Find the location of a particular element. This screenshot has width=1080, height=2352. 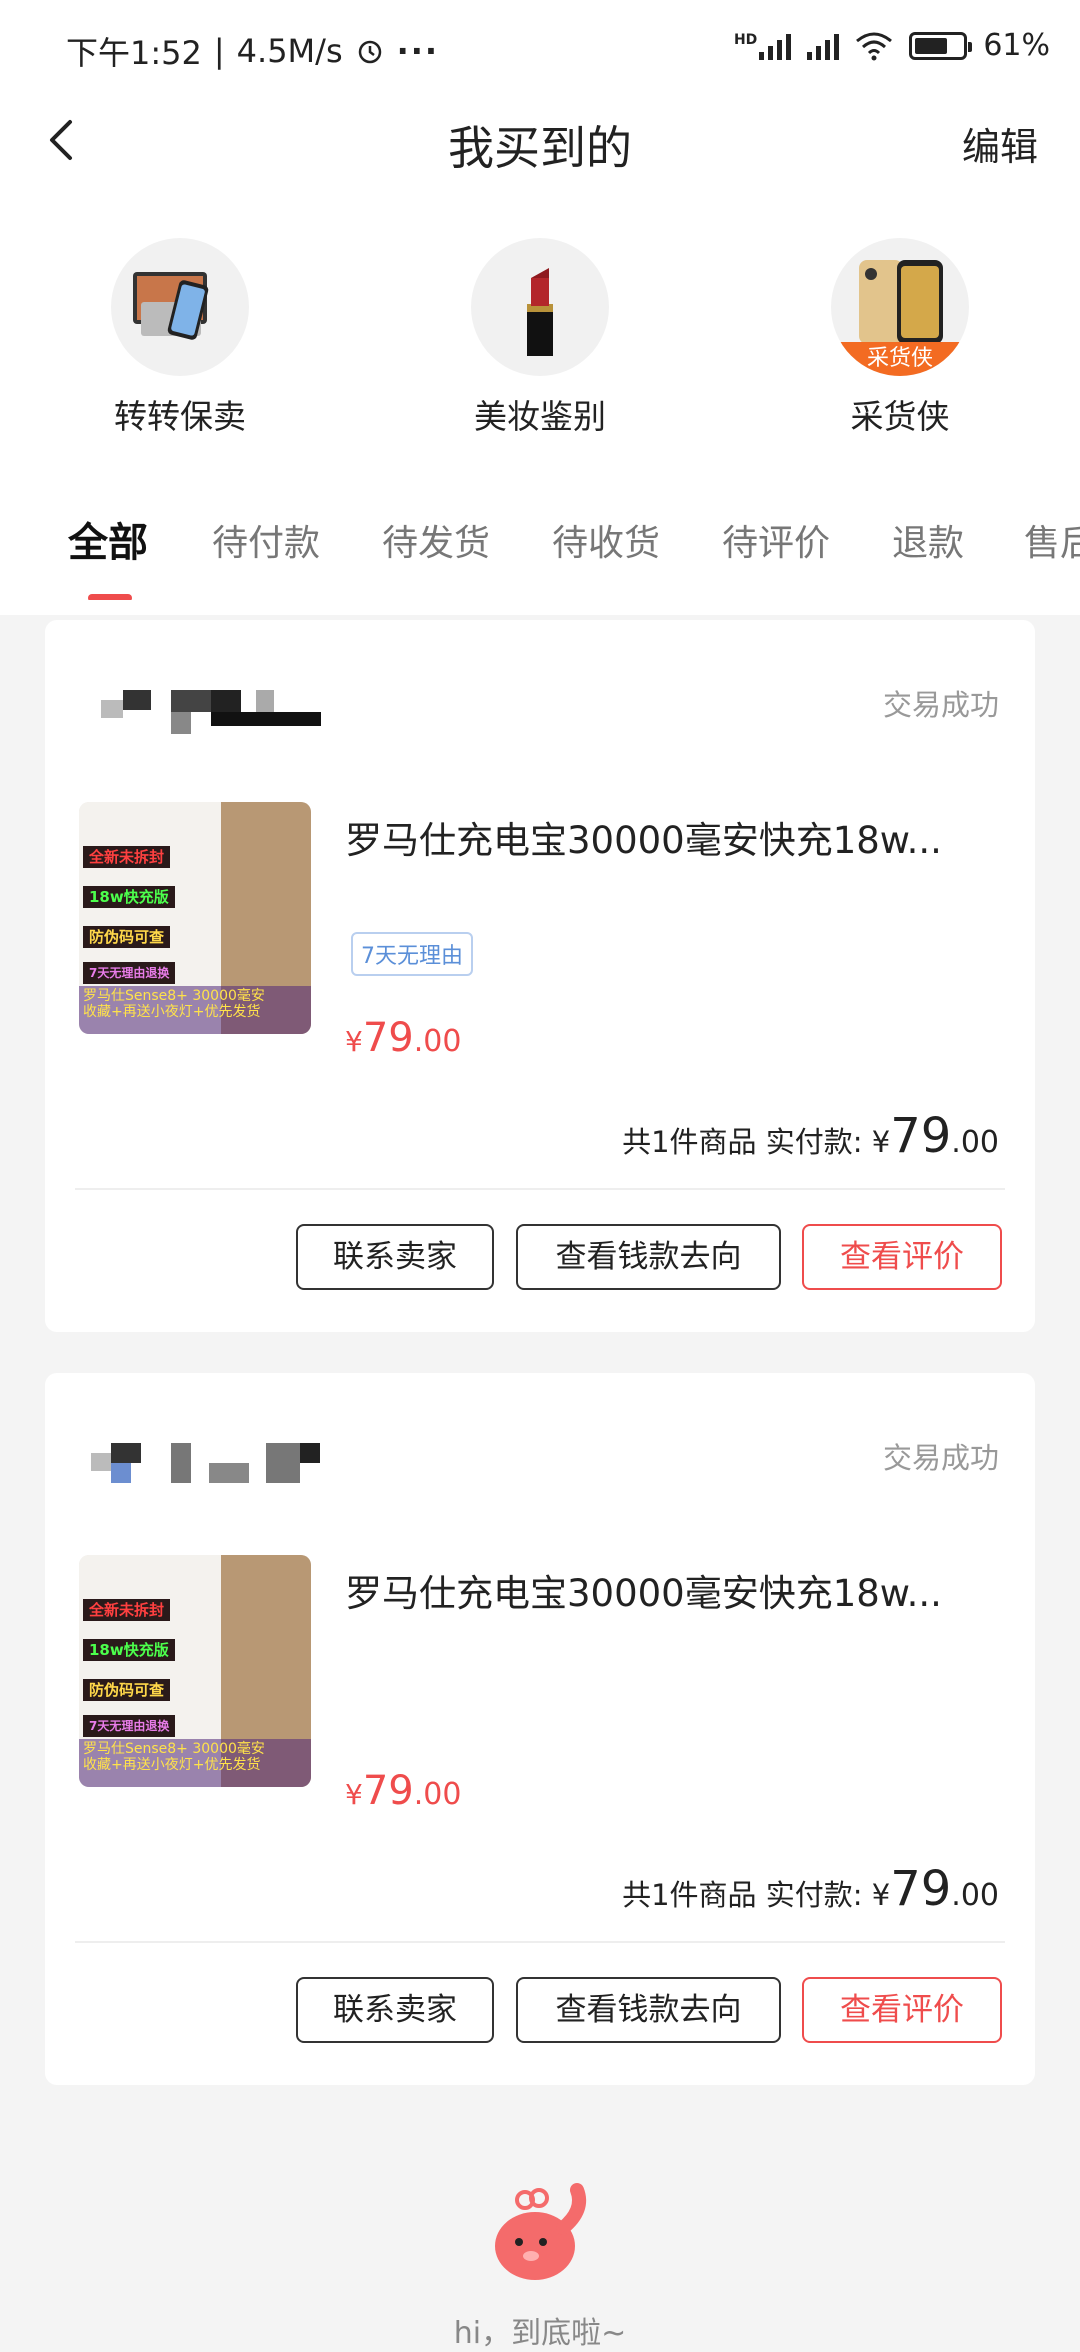

phone-icon: 采货侠 is located at coordinates (900, 307).